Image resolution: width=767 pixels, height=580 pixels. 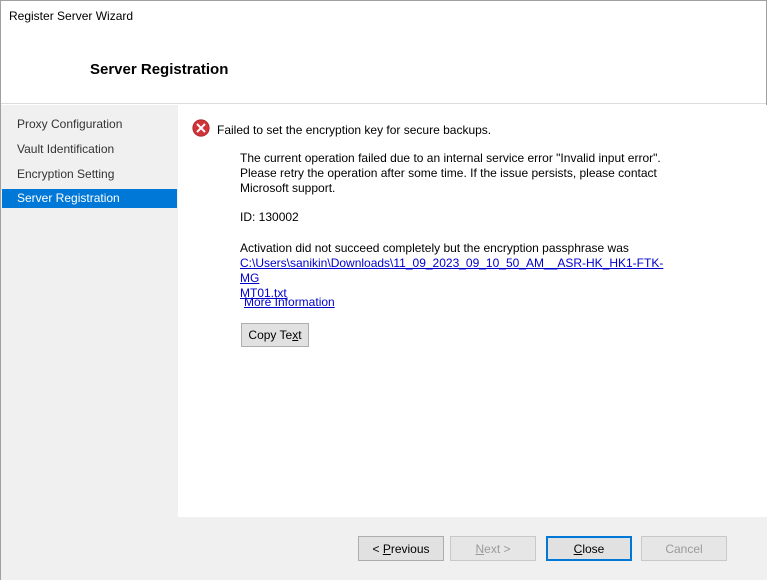 I want to click on error-icon, so click(x=201, y=128).